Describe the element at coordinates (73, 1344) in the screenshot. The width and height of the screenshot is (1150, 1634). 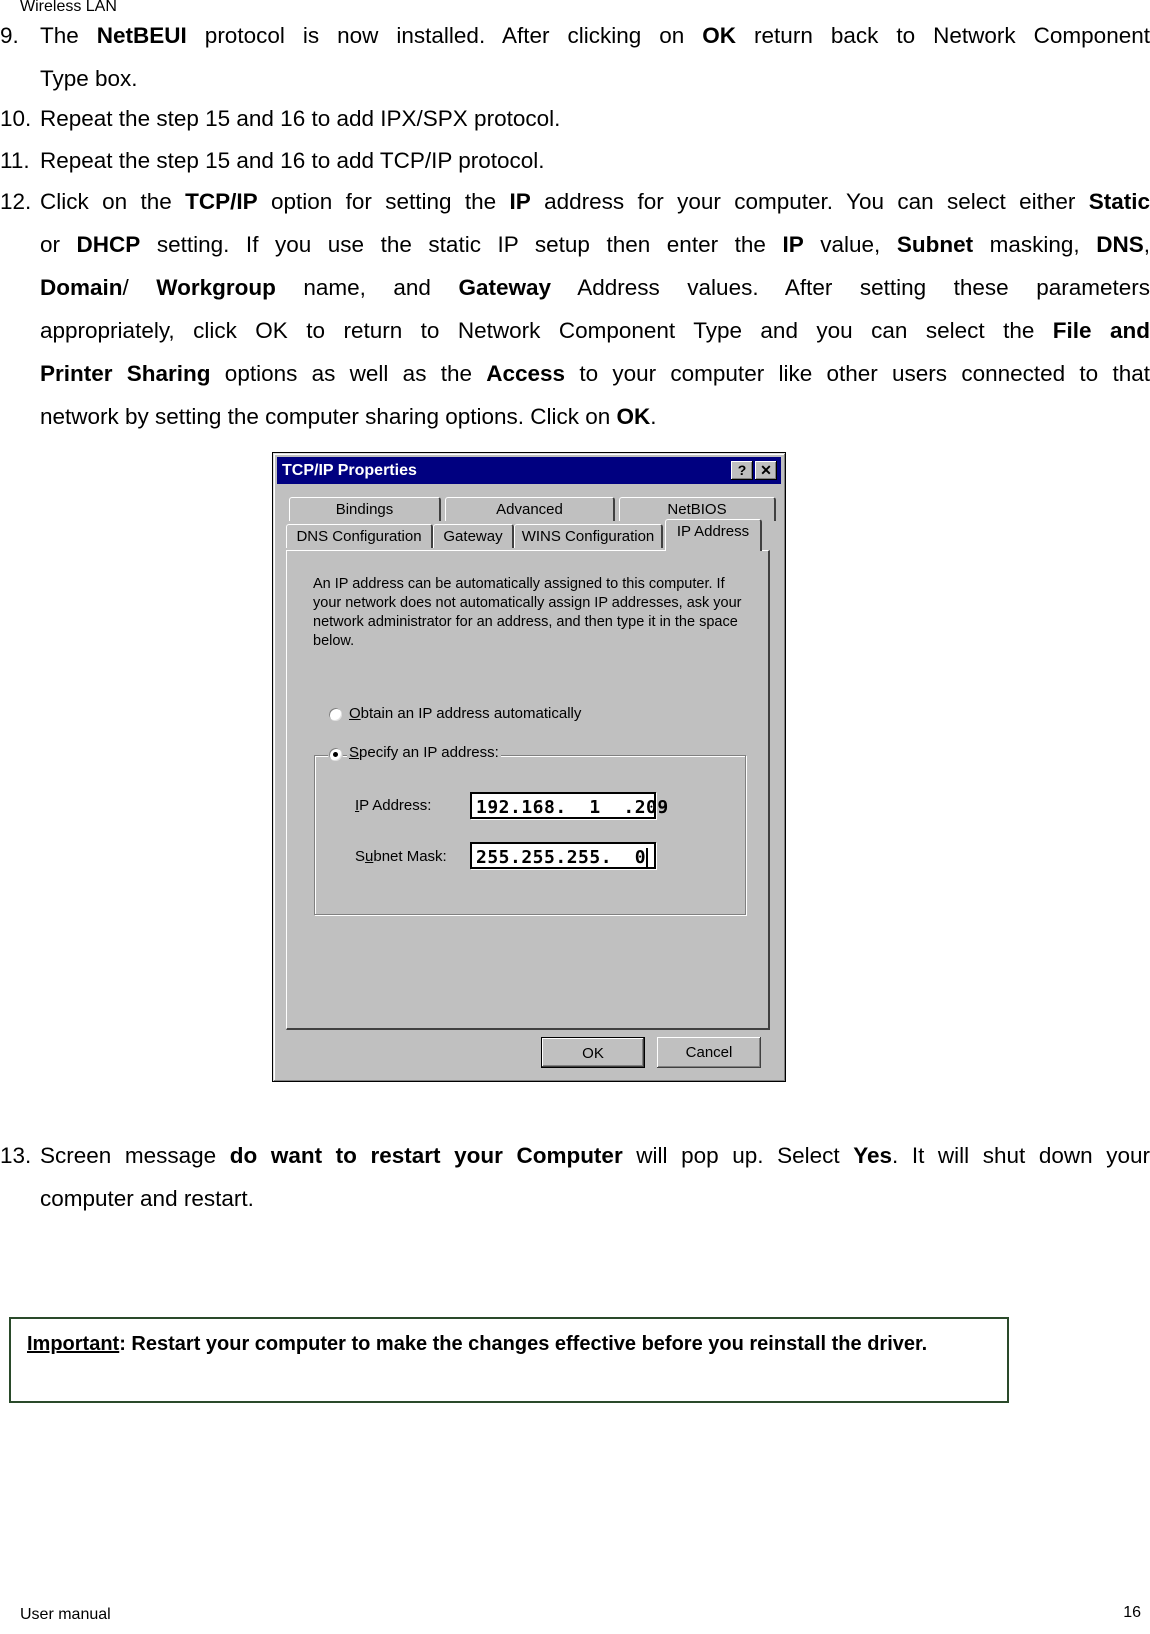
I see `important-label: Important` at that location.